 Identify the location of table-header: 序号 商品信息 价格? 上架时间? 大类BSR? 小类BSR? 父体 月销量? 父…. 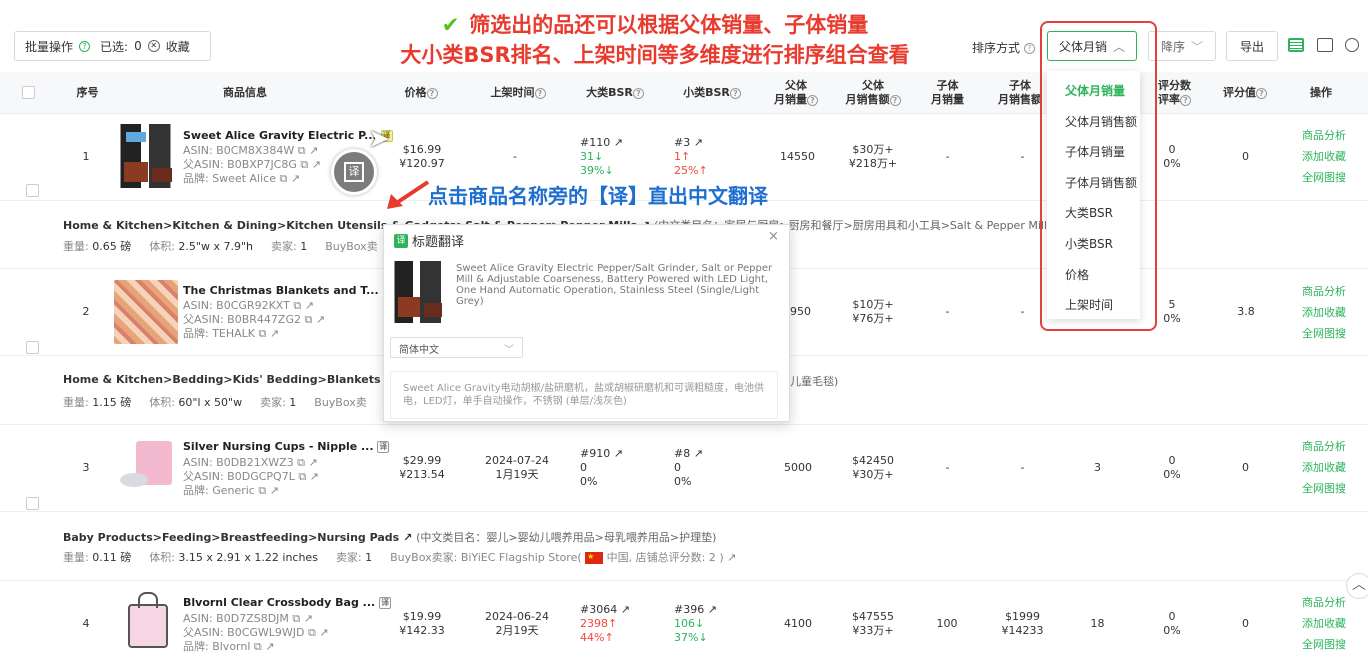
(684, 93).